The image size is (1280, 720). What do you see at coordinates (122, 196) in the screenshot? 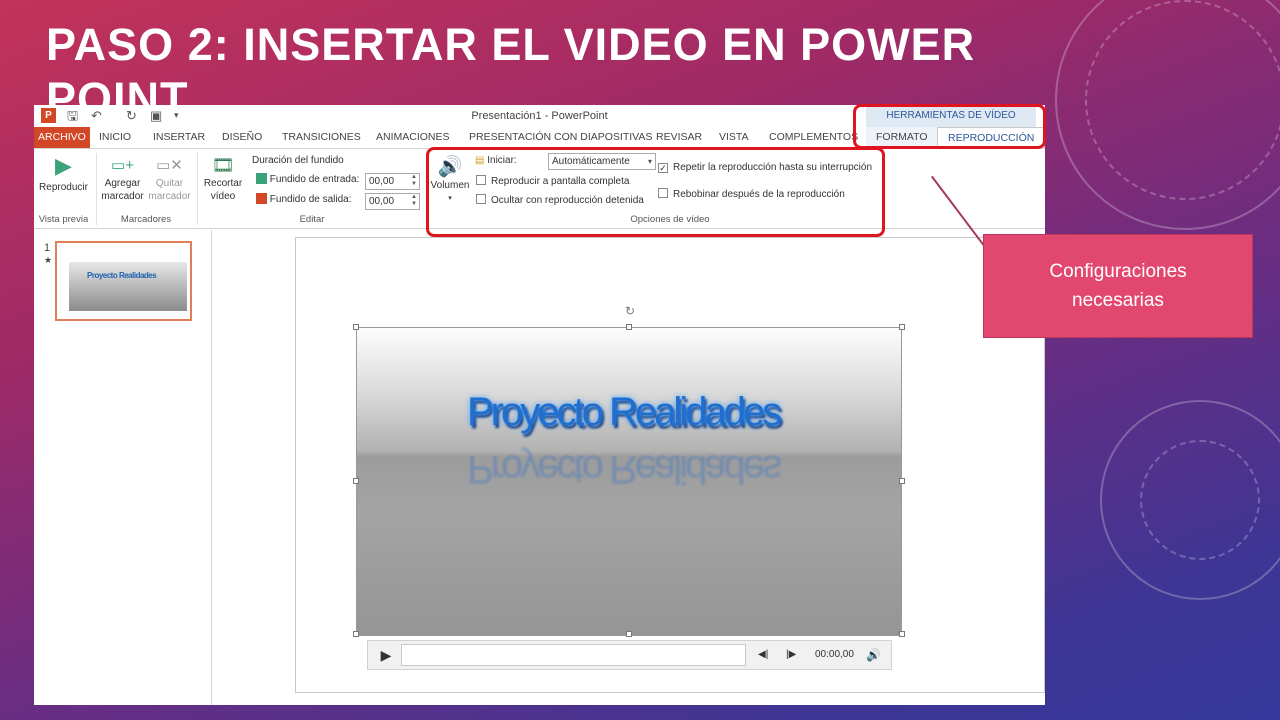
I see `add-bookmark-label-2: marcador` at bounding box center [122, 196].